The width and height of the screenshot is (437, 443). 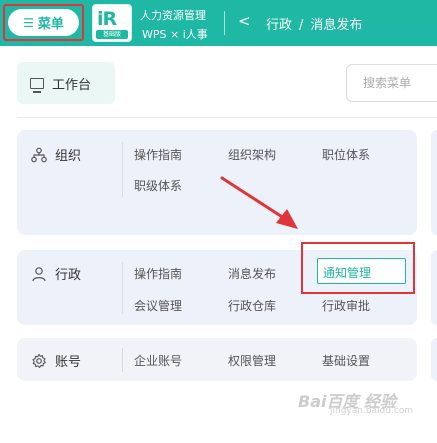 What do you see at coordinates (259, 202) in the screenshot?
I see `annotation-arrow` at bounding box center [259, 202].